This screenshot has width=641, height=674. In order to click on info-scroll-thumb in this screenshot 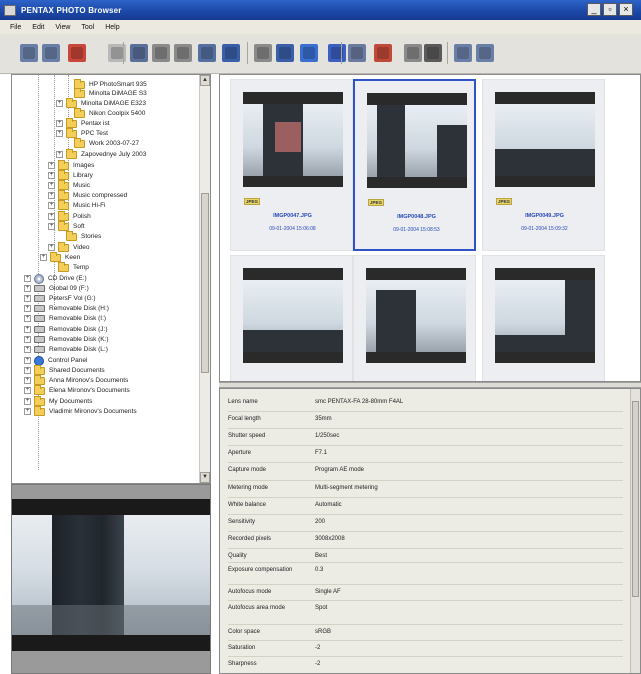, I will do `click(635, 499)`.